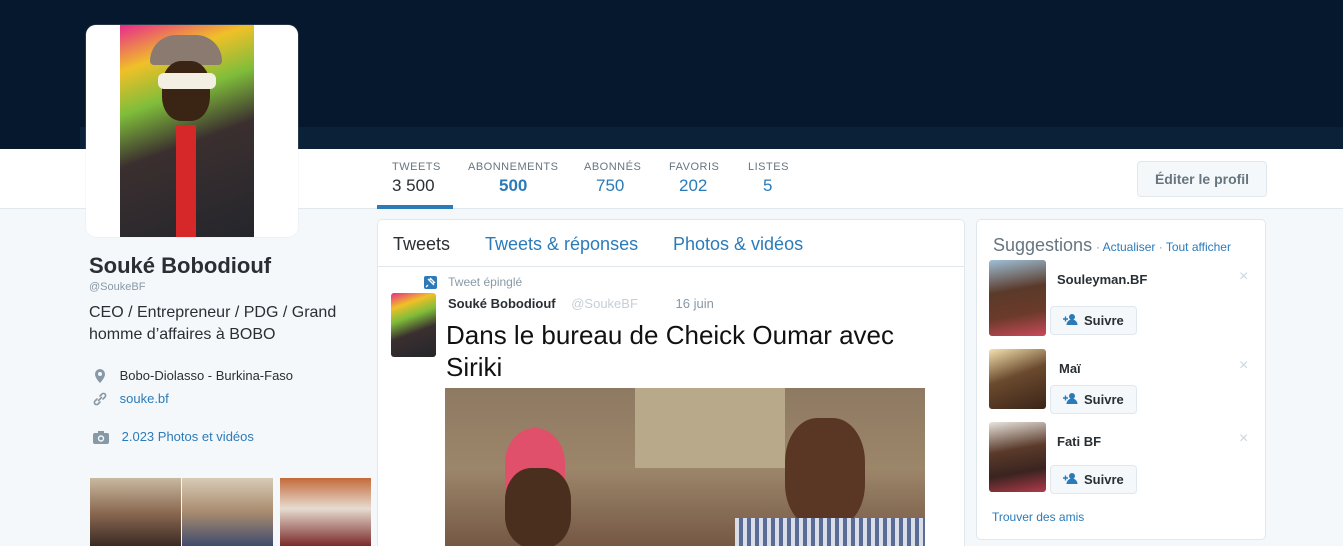 Image resolution: width=1343 pixels, height=546 pixels. What do you see at coordinates (180, 266) in the screenshot?
I see `profile-name: Souké Bobodiouf` at bounding box center [180, 266].